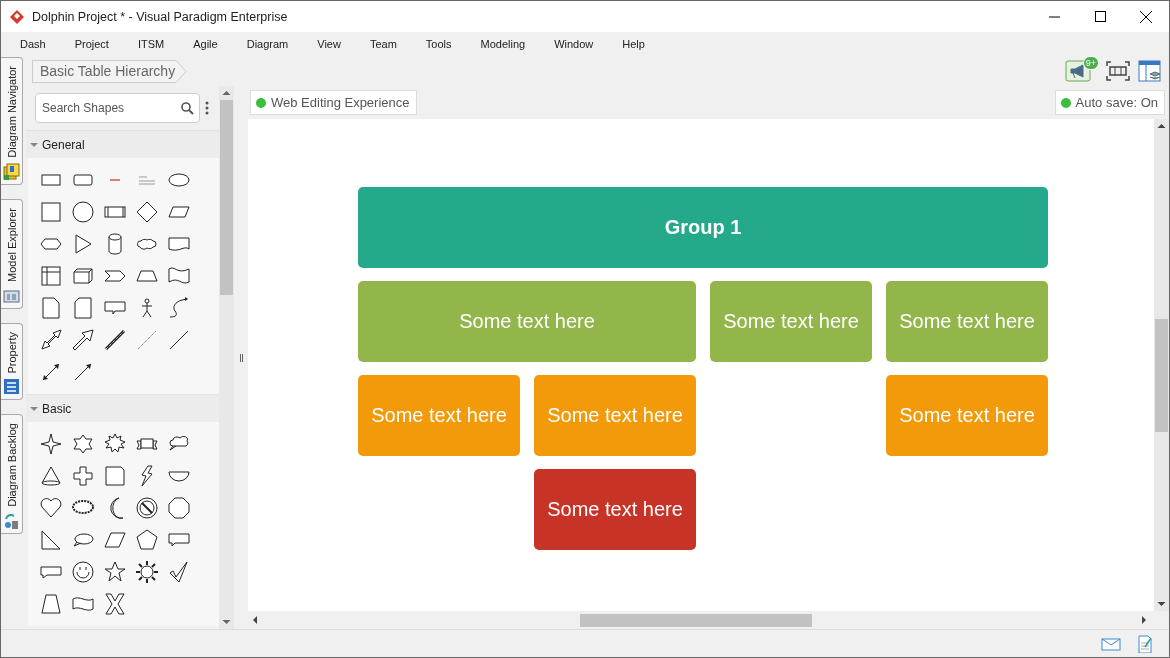  Describe the element at coordinates (1109, 102) in the screenshot. I see `autosave-status: Auto save: On` at that location.